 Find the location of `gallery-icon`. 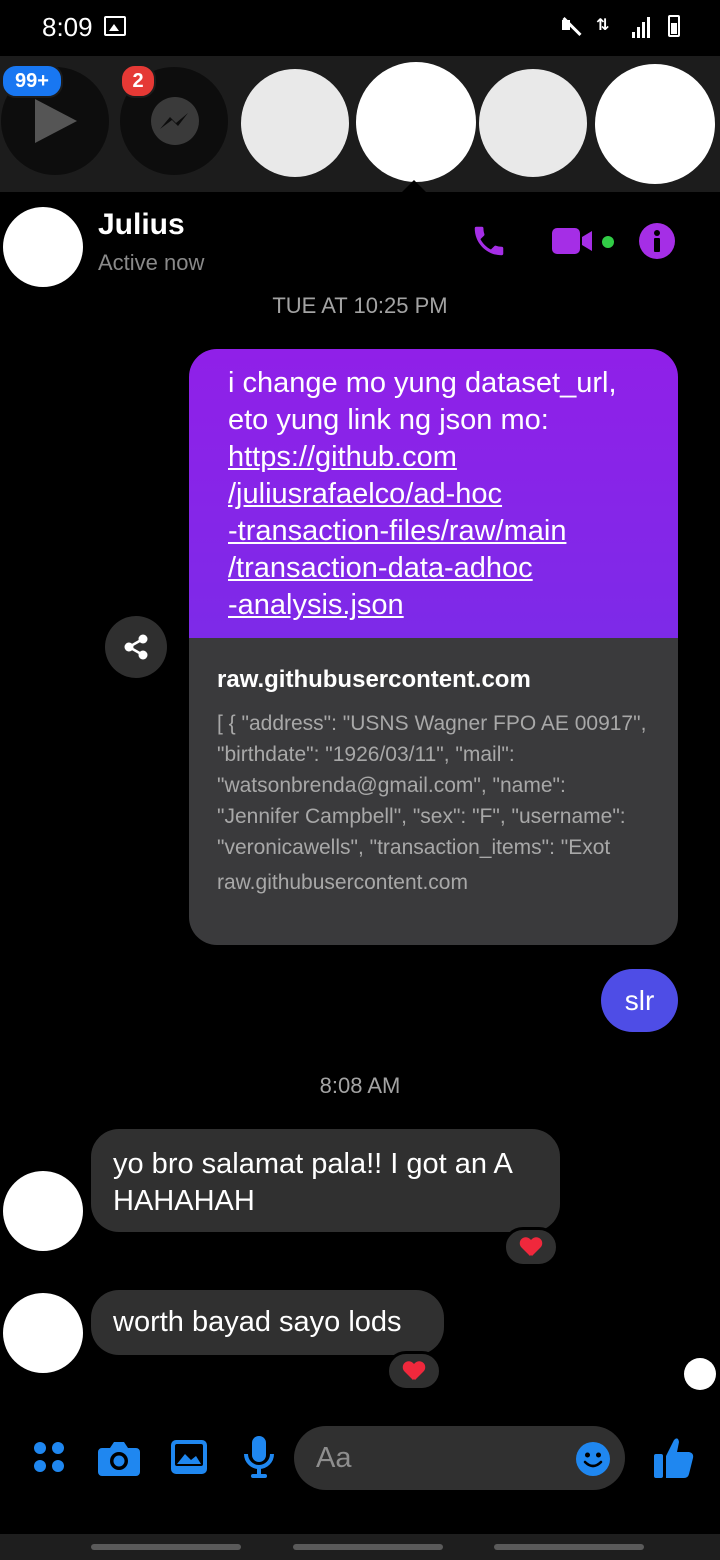

gallery-icon is located at coordinates (189, 1457).